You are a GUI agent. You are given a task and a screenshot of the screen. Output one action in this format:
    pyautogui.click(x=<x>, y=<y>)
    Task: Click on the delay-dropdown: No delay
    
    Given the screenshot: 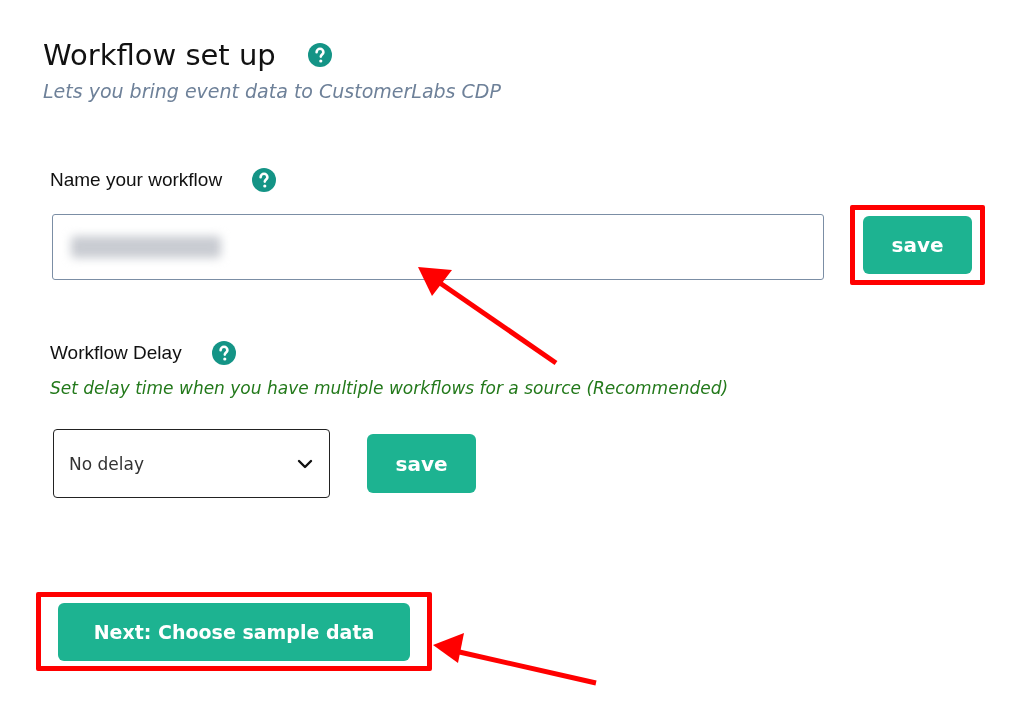 What is the action you would take?
    pyautogui.click(x=191, y=463)
    